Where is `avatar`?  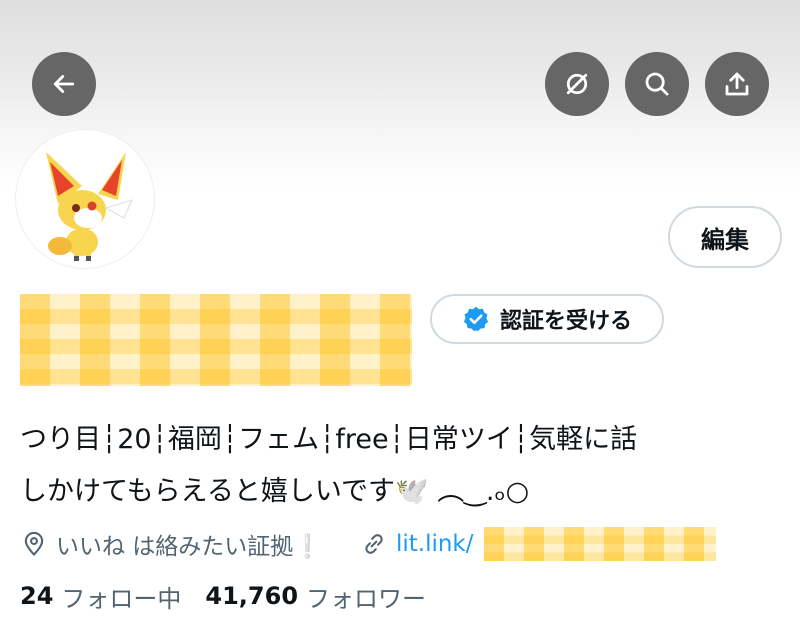 avatar is located at coordinates (85, 199).